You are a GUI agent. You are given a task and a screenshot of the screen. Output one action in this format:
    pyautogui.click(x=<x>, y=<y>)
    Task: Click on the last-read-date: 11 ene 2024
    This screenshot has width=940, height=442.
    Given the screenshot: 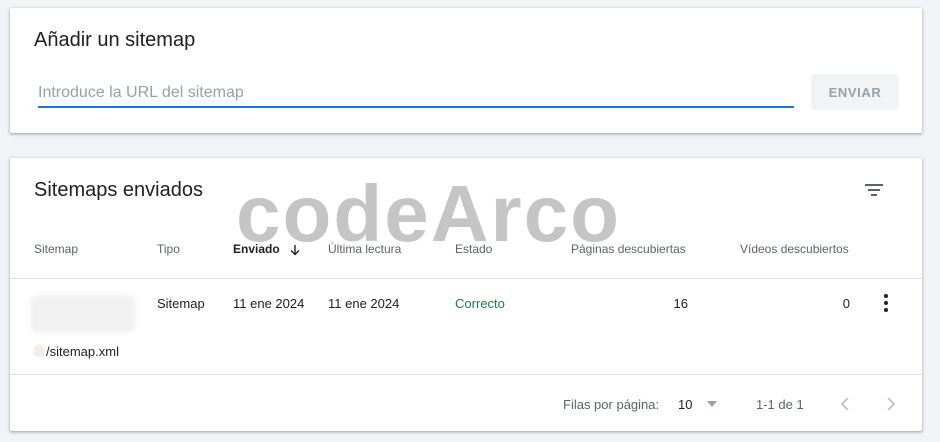 What is the action you would take?
    pyautogui.click(x=364, y=303)
    